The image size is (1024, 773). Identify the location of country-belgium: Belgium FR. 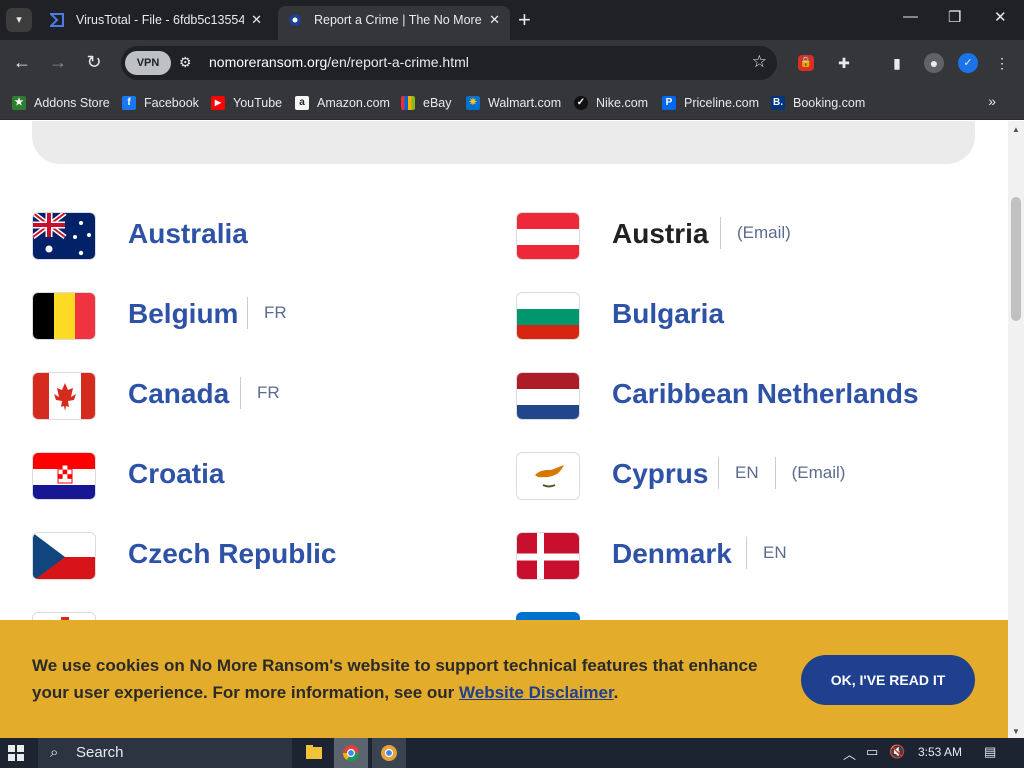
(257, 316).